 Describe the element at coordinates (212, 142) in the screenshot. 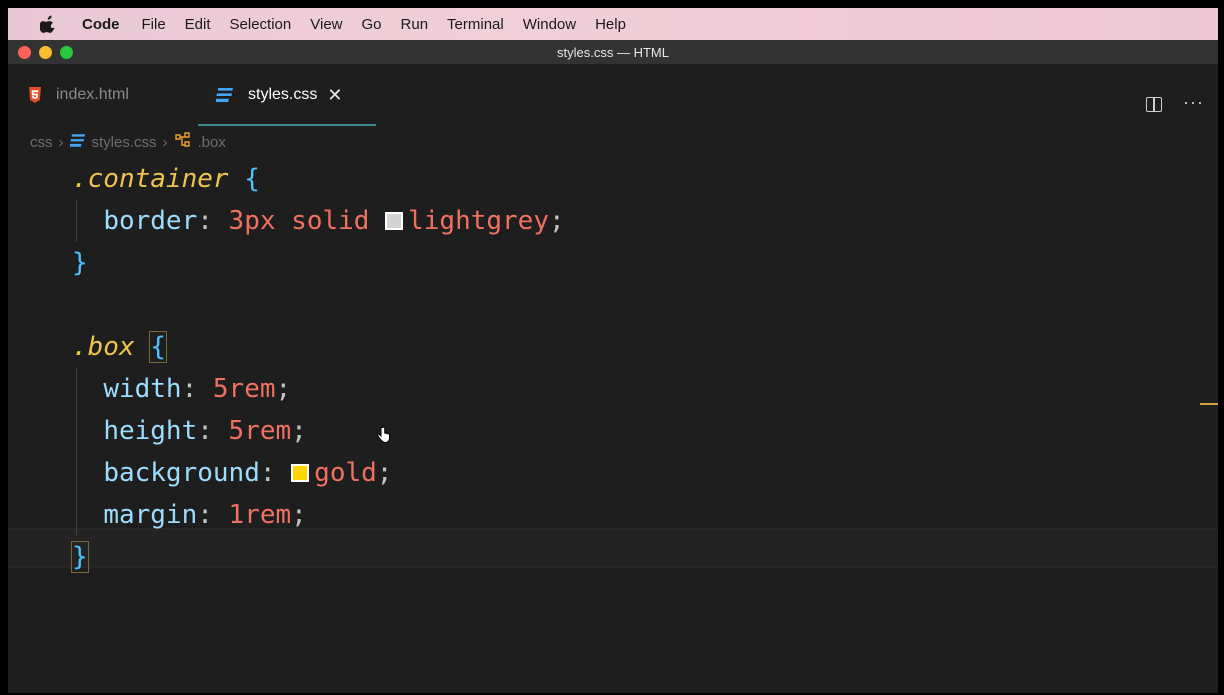

I see `breadcrumb-symbol: .box` at that location.